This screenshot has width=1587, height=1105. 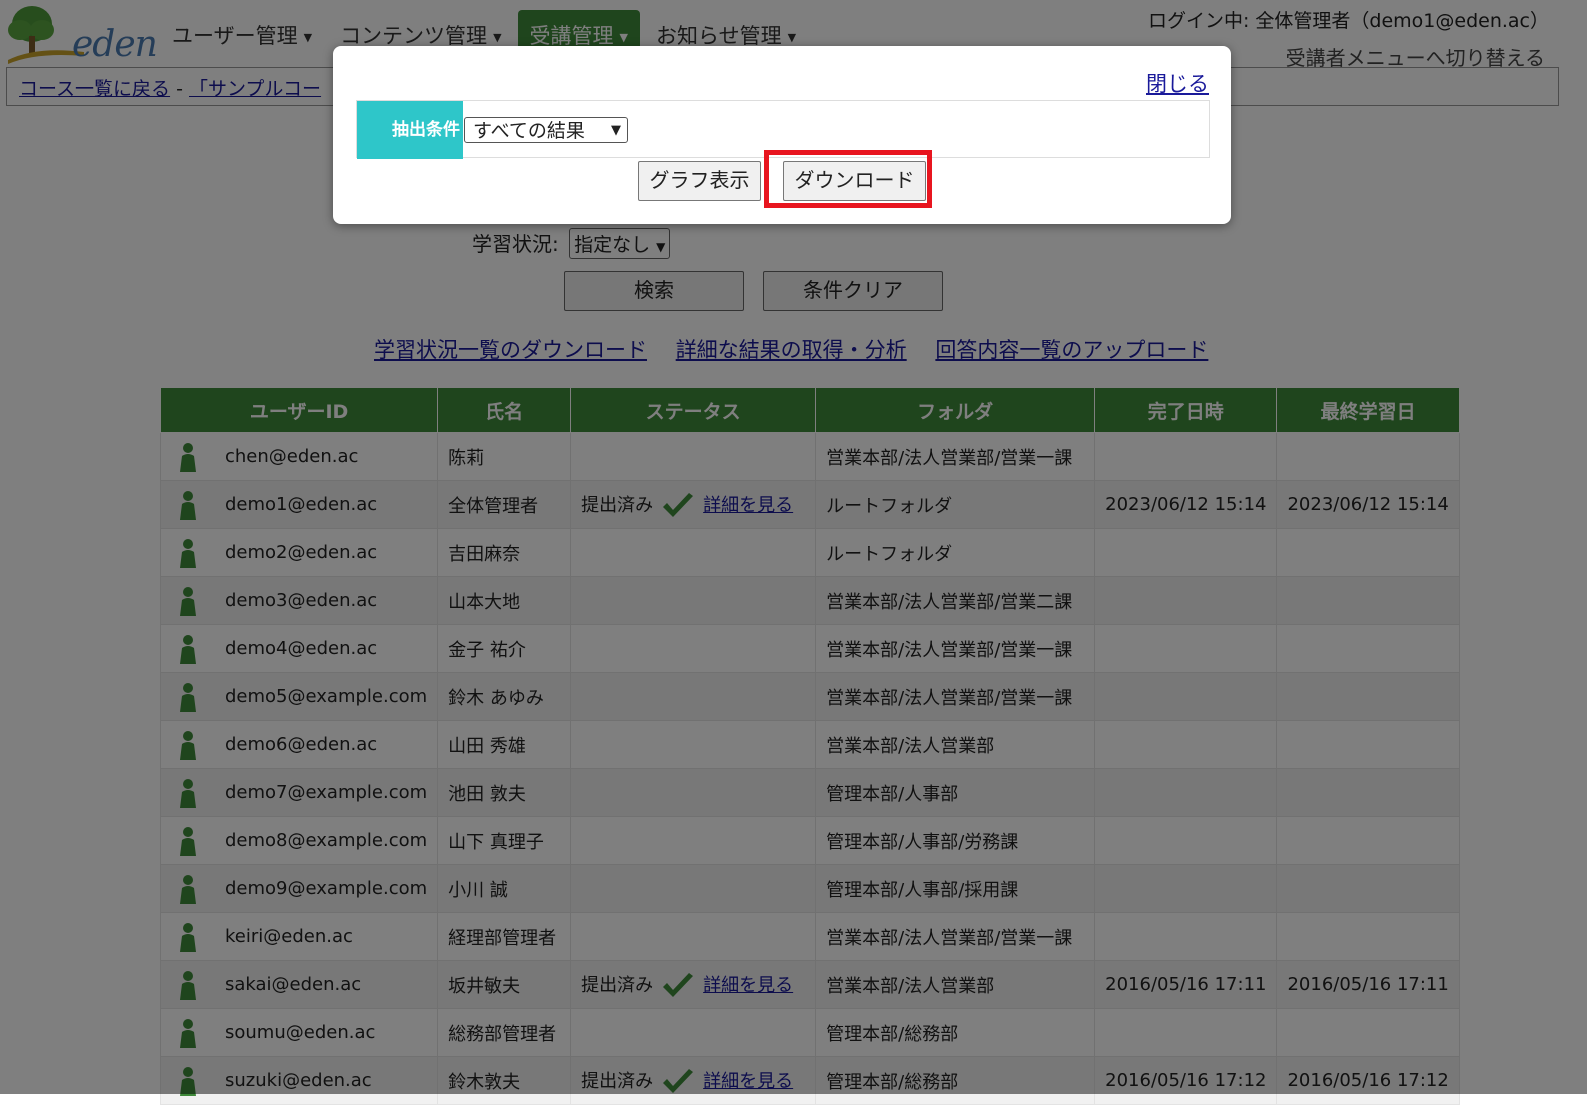 I want to click on condition-select: すべての結果 ▼, so click(x=546, y=130).